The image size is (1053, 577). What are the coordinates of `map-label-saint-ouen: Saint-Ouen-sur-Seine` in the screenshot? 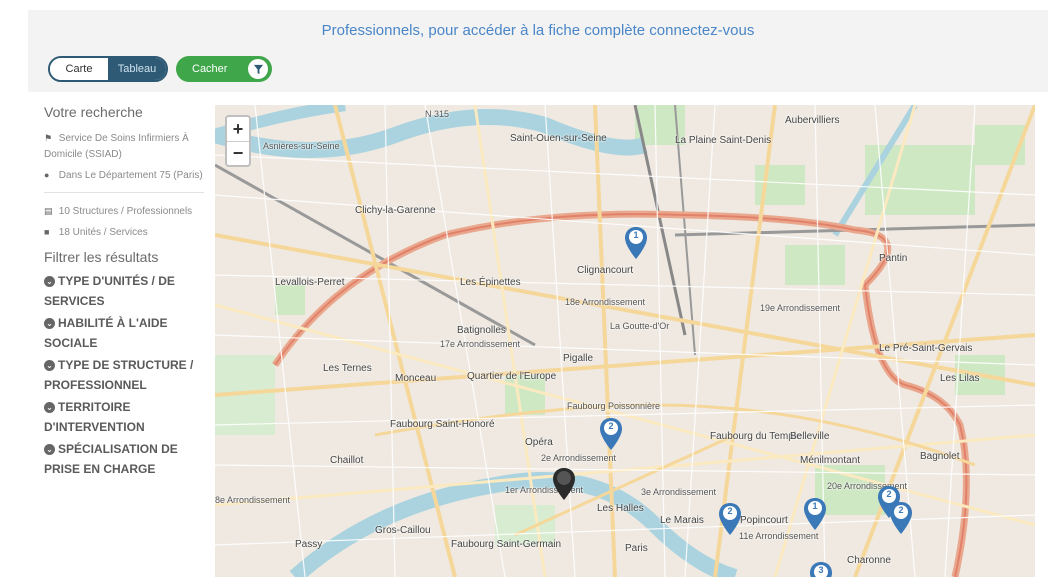 It's located at (558, 138).